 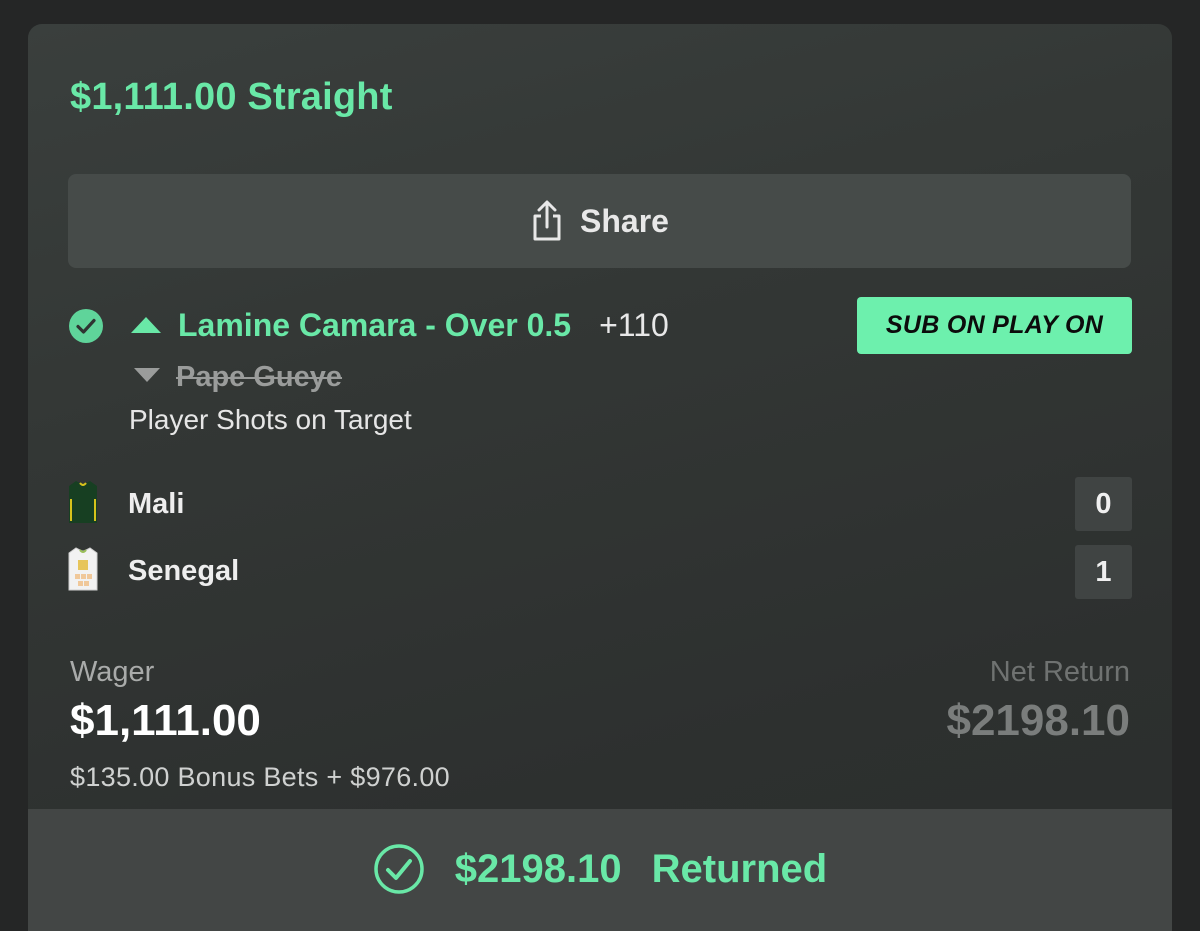 What do you see at coordinates (156, 504) in the screenshot?
I see `team-name: Mali` at bounding box center [156, 504].